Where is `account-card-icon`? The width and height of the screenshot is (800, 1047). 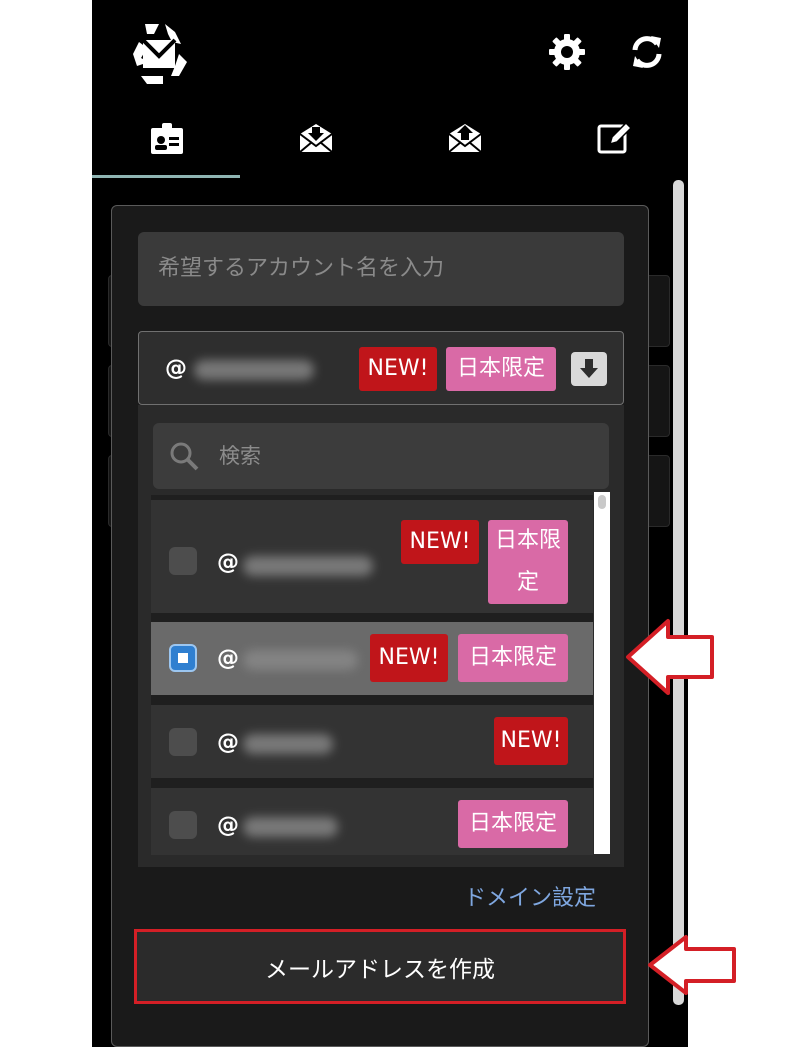 account-card-icon is located at coordinates (167, 140).